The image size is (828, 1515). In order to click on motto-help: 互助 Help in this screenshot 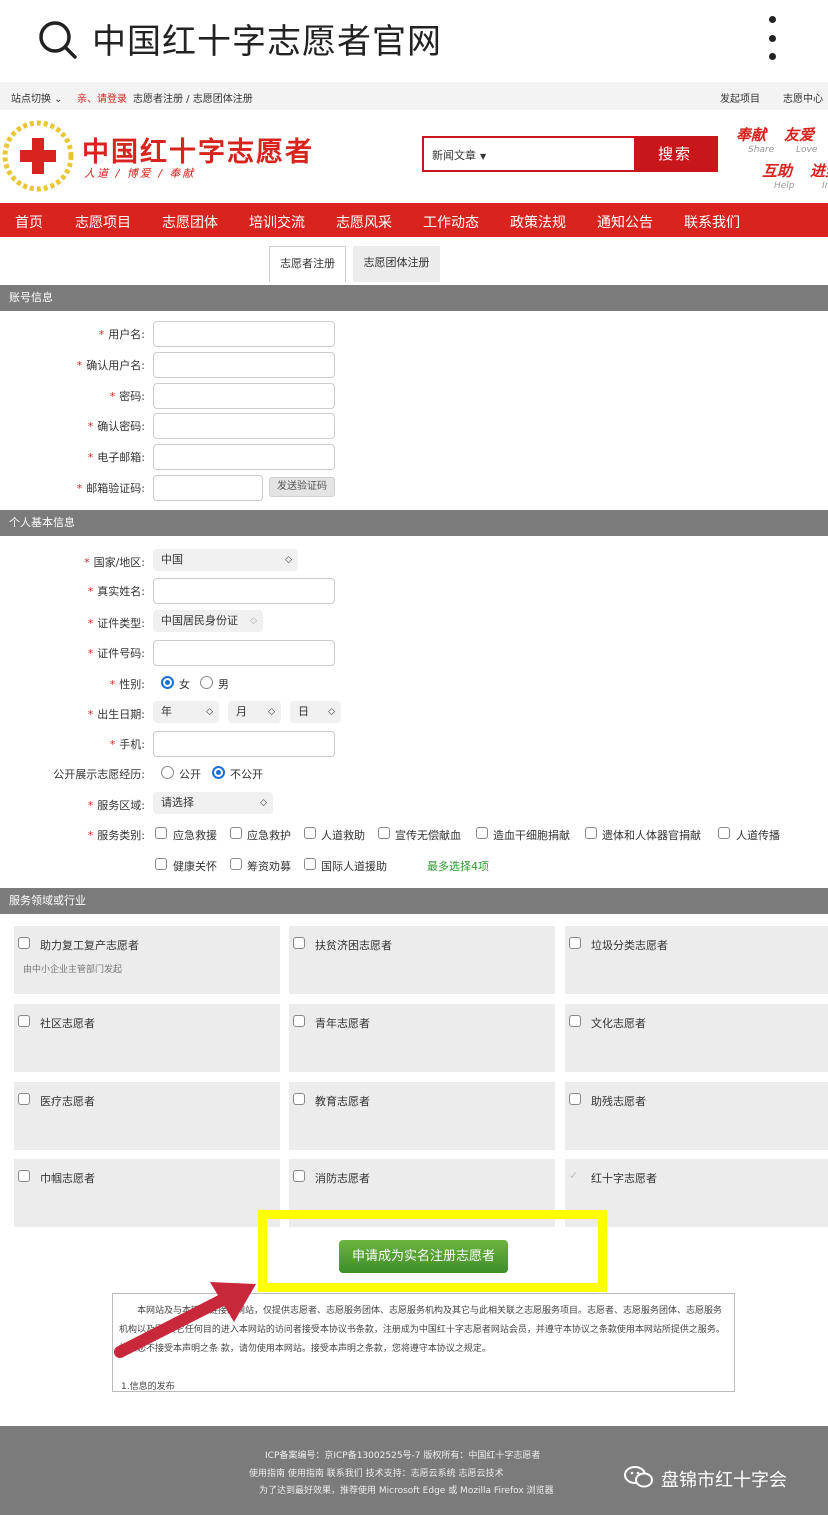, I will do `click(778, 176)`.